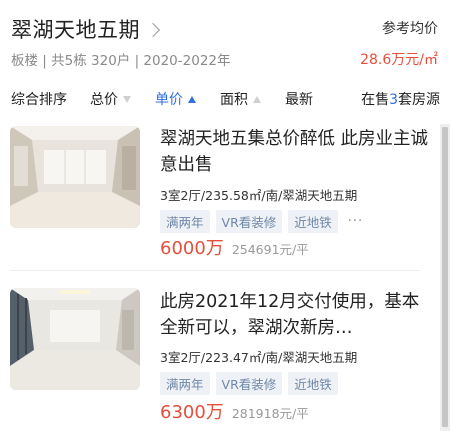 This screenshot has height=431, width=450. What do you see at coordinates (270, 413) in the screenshot?
I see `unit-price: 281918元/平` at bounding box center [270, 413].